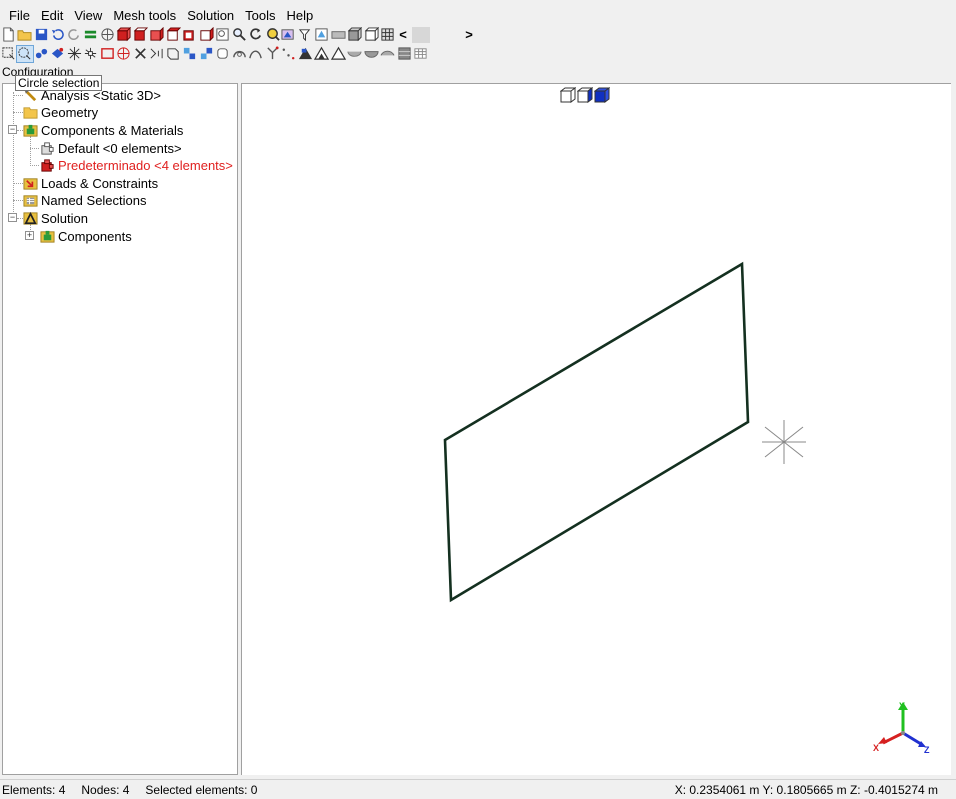  What do you see at coordinates (85, 200) in the screenshot?
I see `tree-item-named-selections: Named Selections` at bounding box center [85, 200].